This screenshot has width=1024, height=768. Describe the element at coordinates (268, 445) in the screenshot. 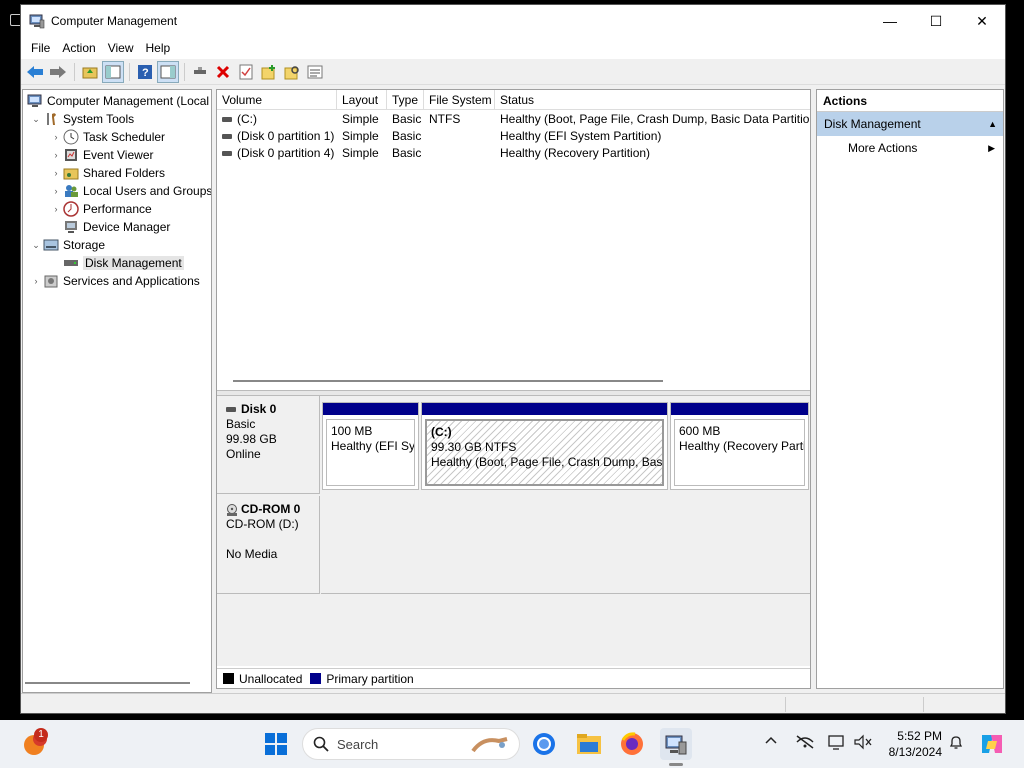

I see `disk-0-label: Disk 0 Basic 99.98 GB Online` at that location.